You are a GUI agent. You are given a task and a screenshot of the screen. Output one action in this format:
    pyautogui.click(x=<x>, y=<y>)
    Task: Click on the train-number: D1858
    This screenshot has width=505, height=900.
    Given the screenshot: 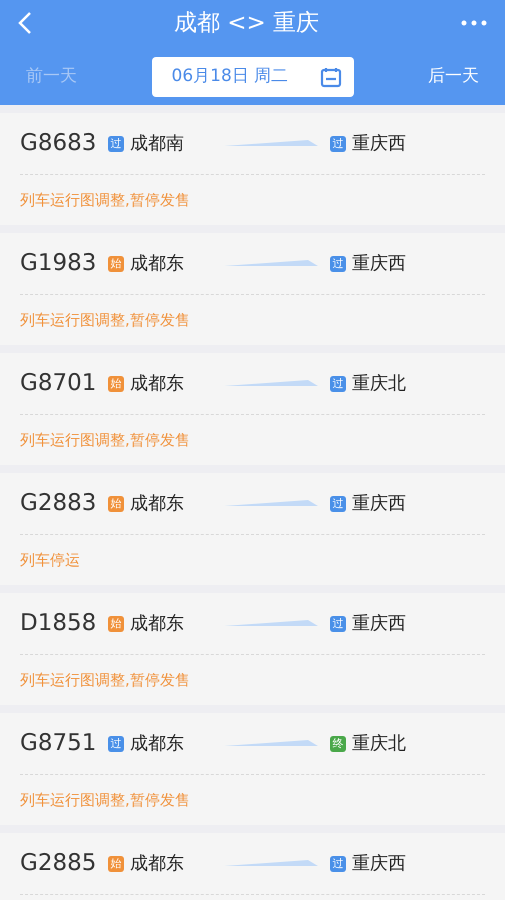 What is the action you would take?
    pyautogui.click(x=59, y=623)
    